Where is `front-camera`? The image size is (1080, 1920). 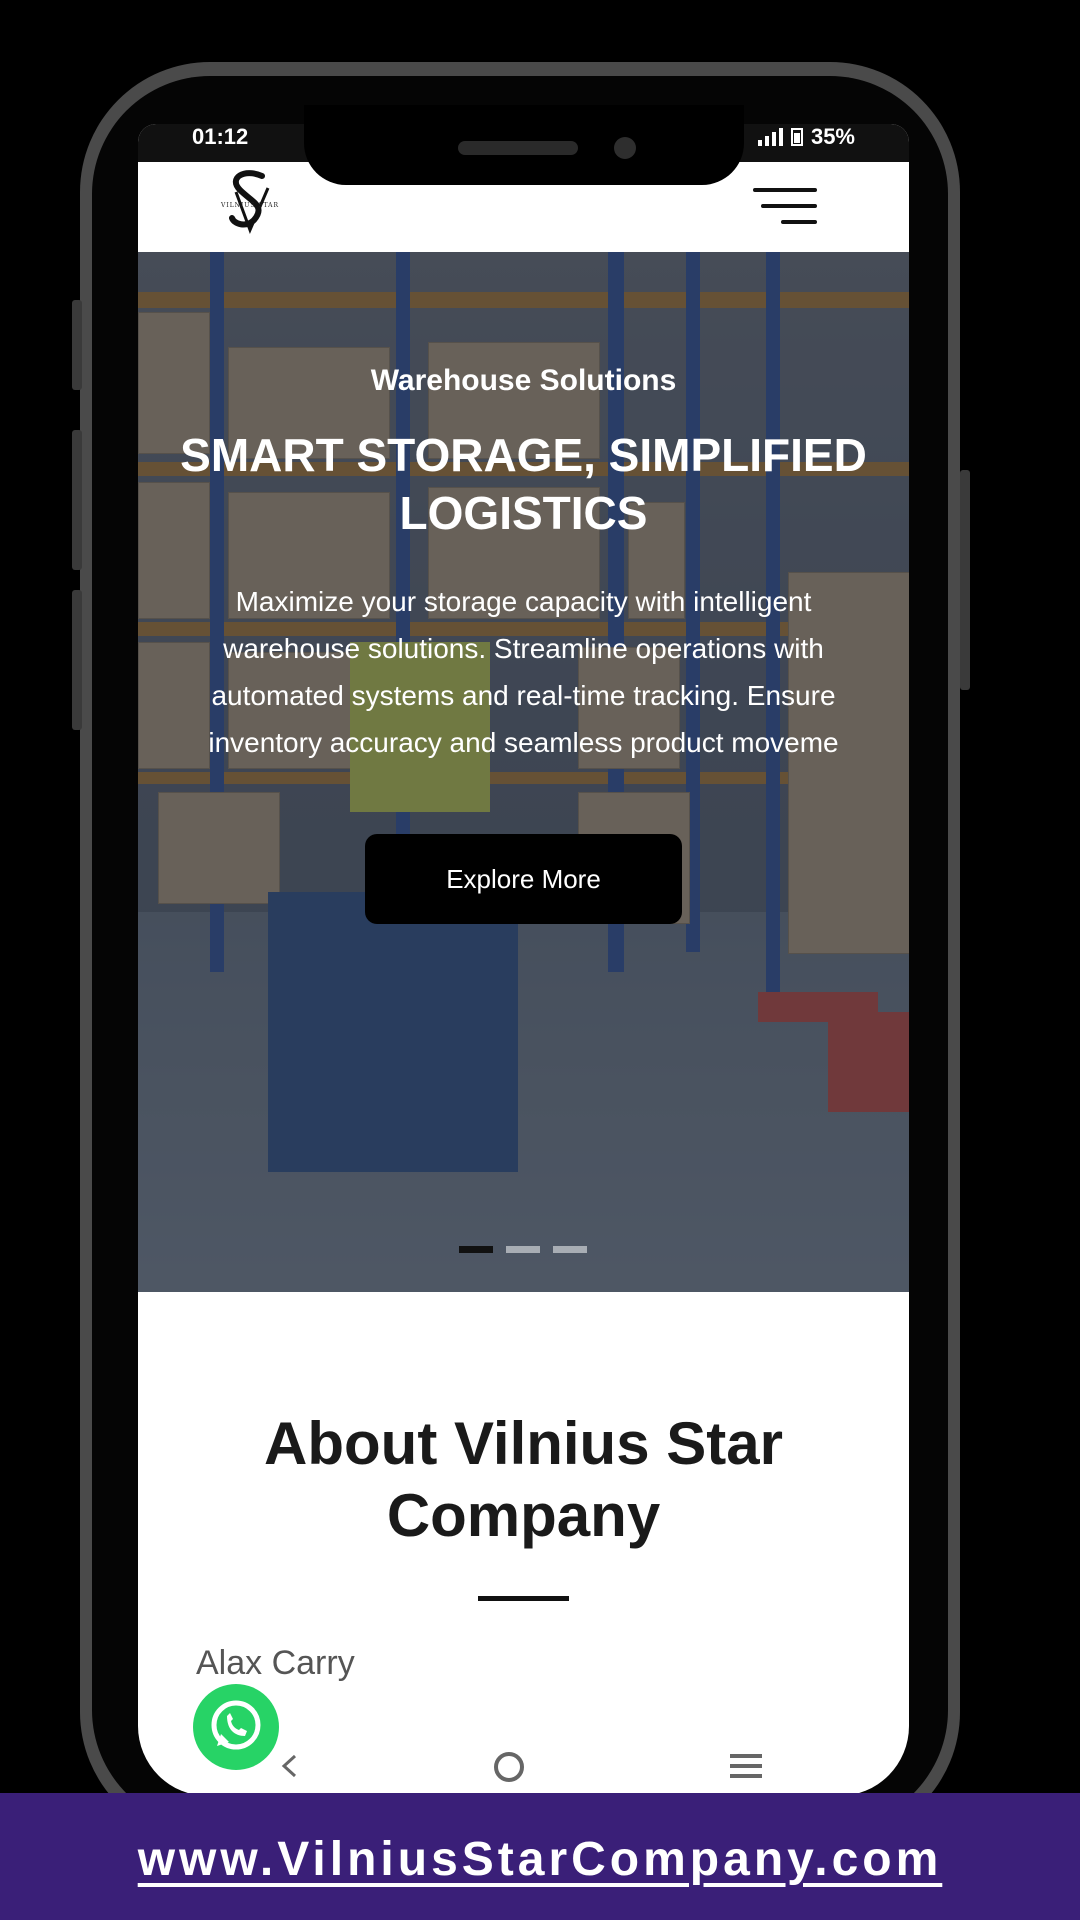
front-camera is located at coordinates (625, 148).